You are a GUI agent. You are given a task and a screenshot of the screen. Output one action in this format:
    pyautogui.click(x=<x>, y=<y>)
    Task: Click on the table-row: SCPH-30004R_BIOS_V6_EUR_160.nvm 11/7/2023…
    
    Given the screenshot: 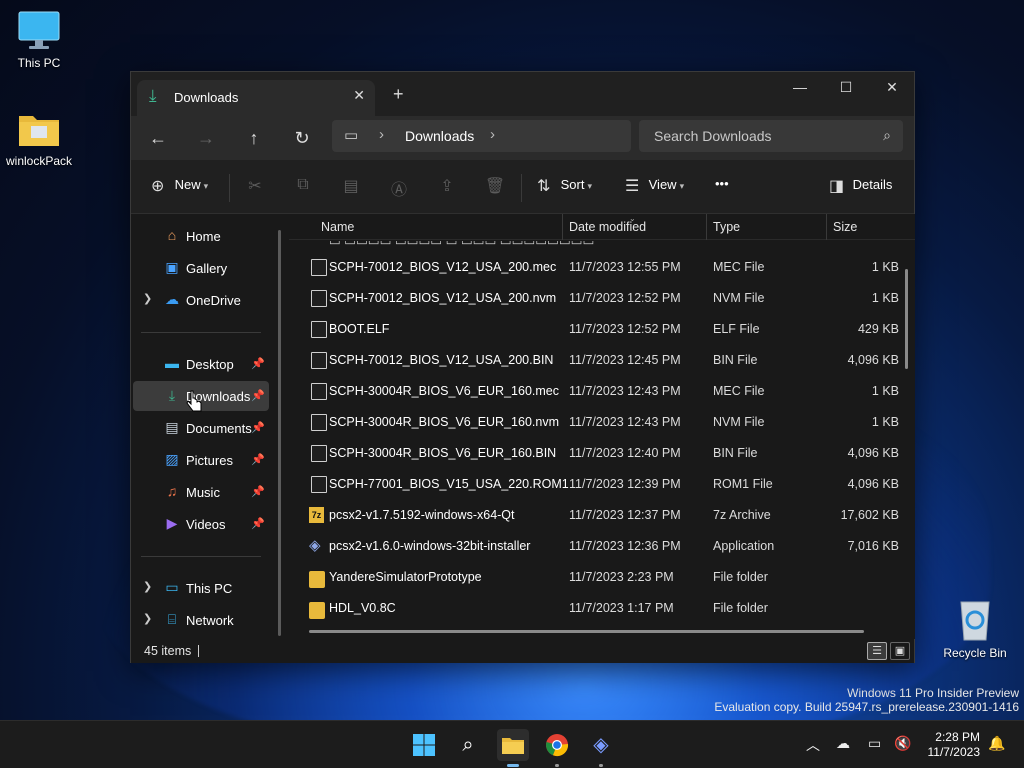 What is the action you would take?
    pyautogui.click(x=603, y=422)
    